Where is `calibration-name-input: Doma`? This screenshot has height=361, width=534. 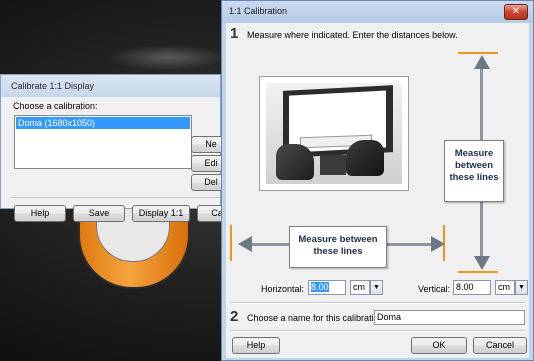
calibration-name-input: Doma is located at coordinates (449, 317).